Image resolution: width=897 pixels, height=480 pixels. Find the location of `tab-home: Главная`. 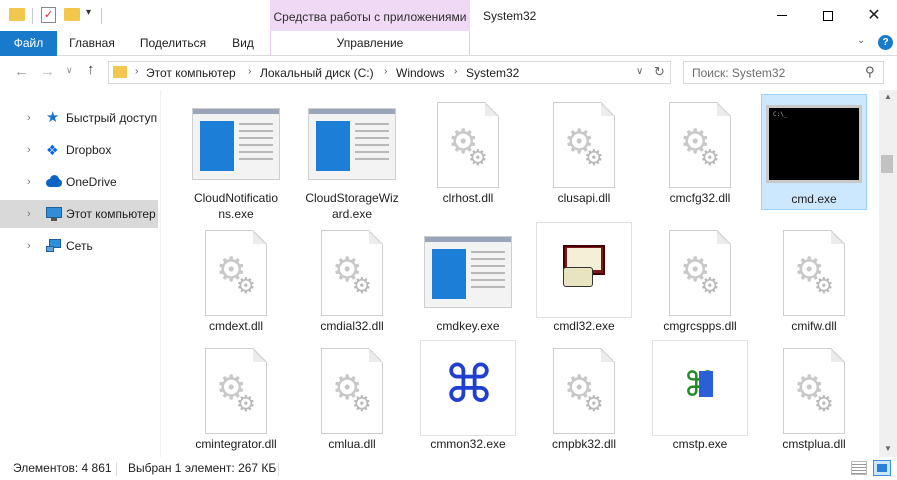

tab-home: Главная is located at coordinates (92, 43).